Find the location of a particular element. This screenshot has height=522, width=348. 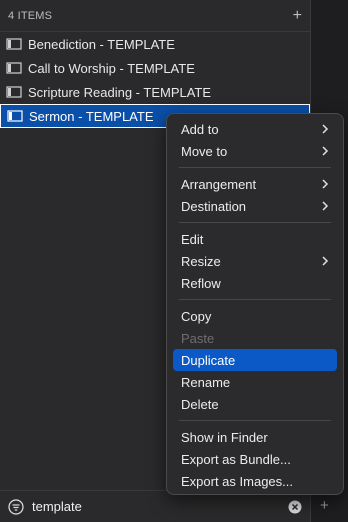

list-item: Benediction - TEMPLATE is located at coordinates (155, 44).